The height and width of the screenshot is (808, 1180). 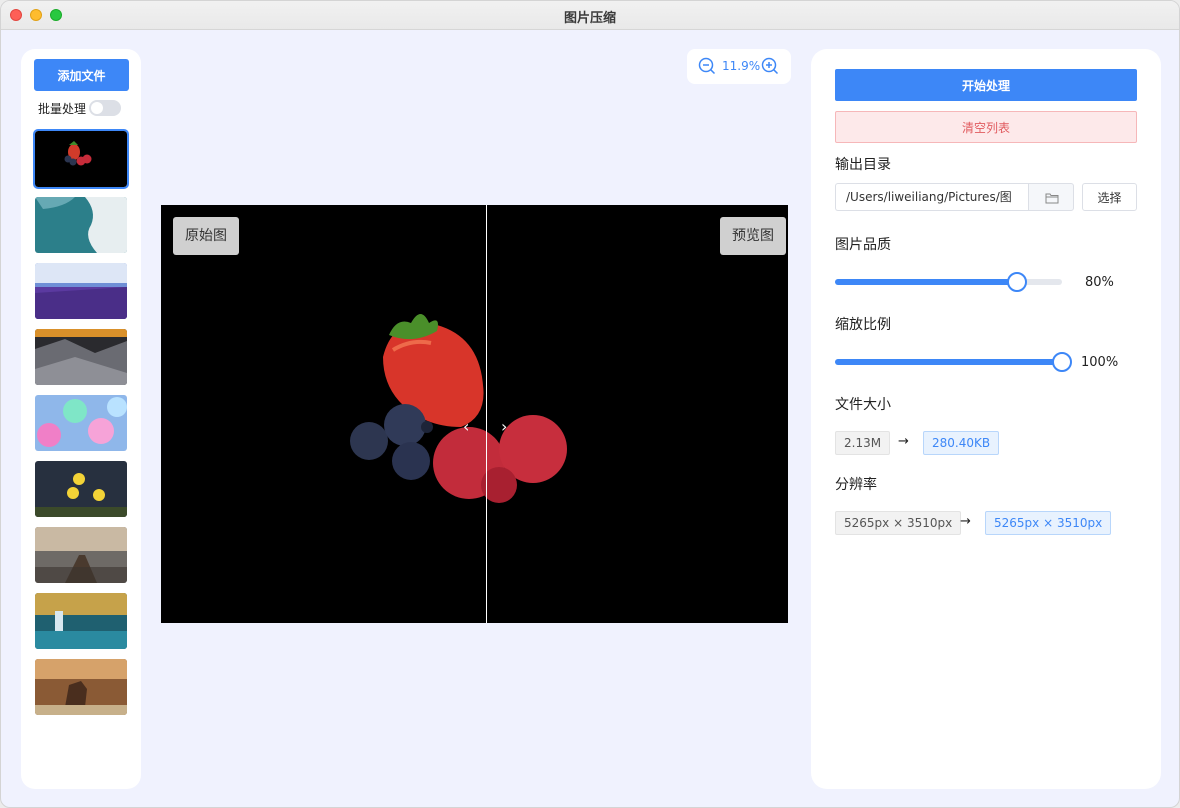 I want to click on scale-value: 100%, so click(x=1100, y=362).